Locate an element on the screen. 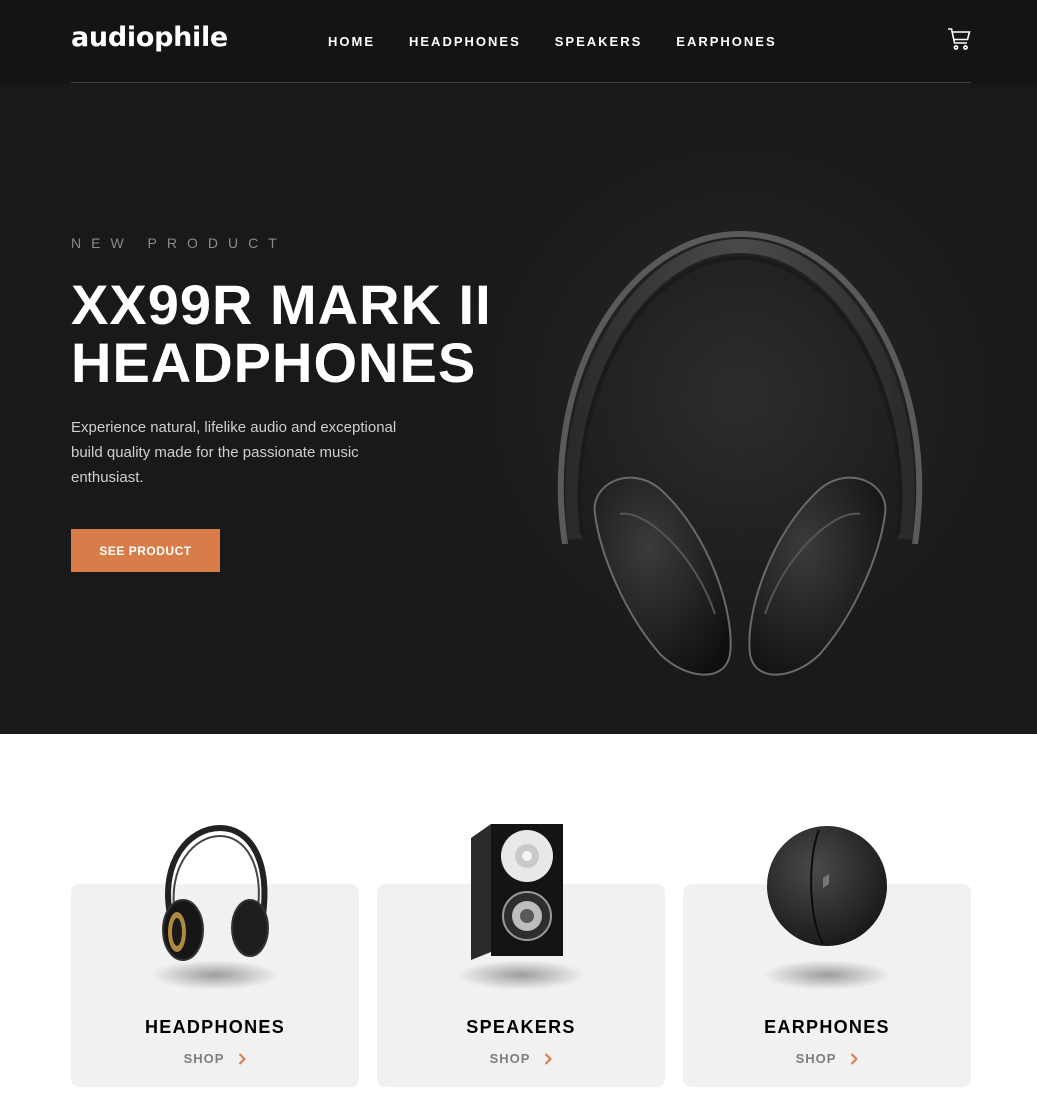 The image size is (1037, 1113). headphones-thumbnail is located at coordinates (215, 892).